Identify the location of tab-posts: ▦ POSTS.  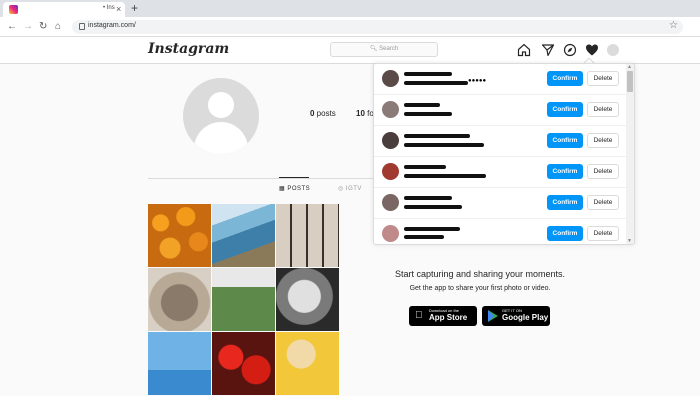
(294, 188).